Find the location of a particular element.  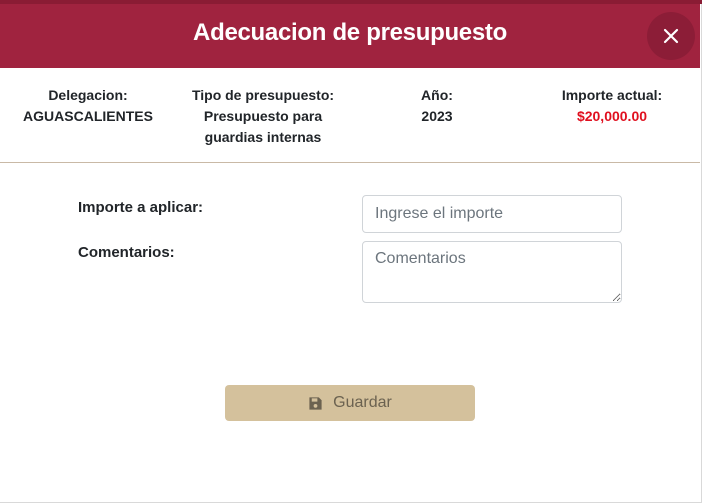

delegacion-label: Delegacion: is located at coordinates (88, 95).